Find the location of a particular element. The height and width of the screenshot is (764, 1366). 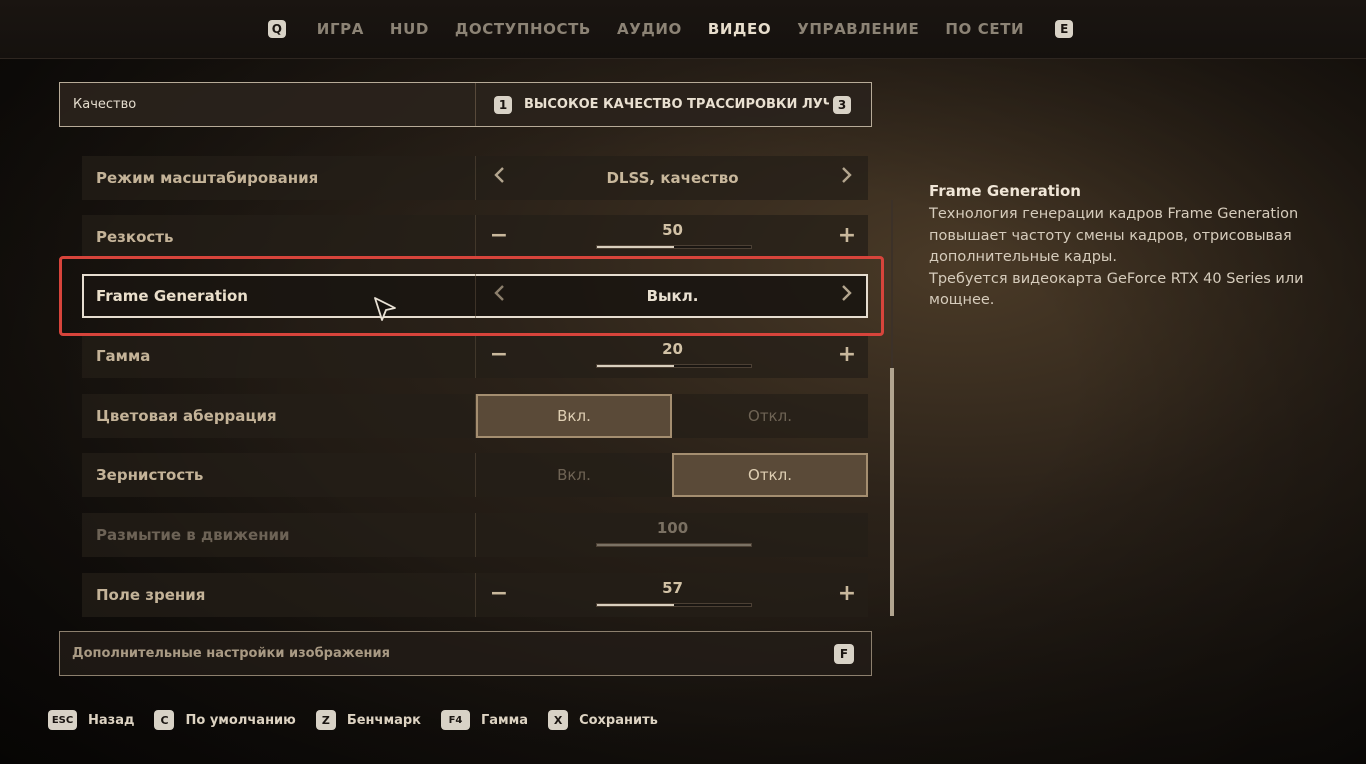

f4-key: F4 is located at coordinates (455, 720).